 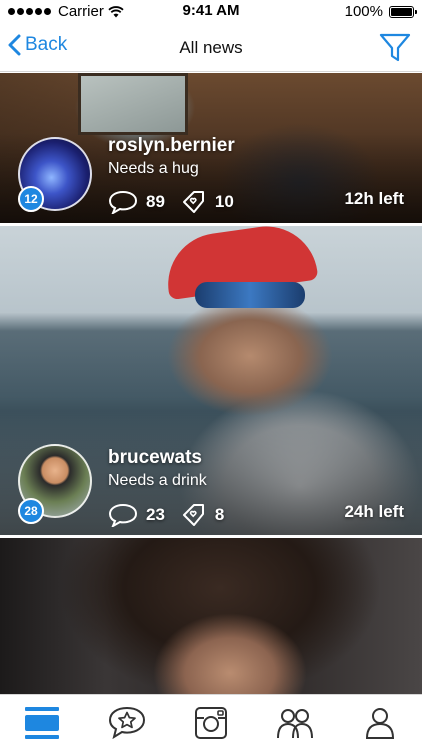 I want to click on profile-icon, so click(x=379, y=723).